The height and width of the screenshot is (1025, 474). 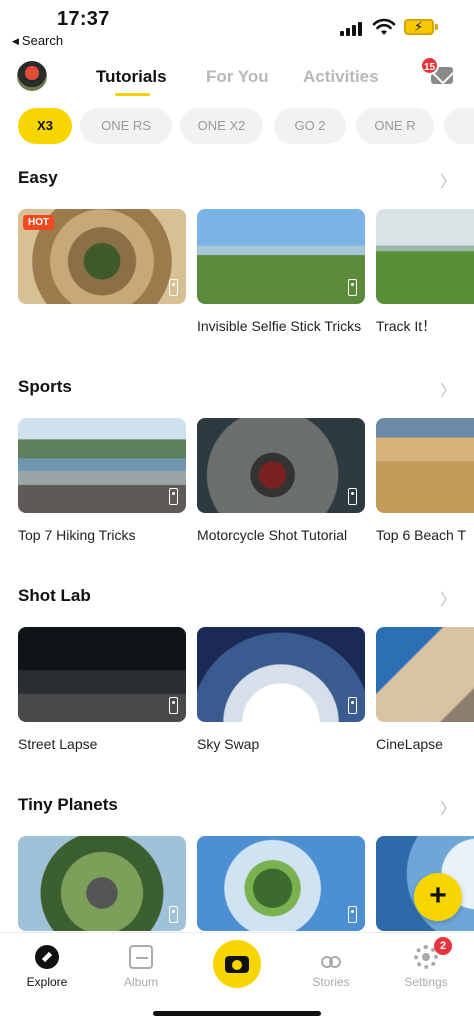 What do you see at coordinates (459, 126) in the screenshot?
I see `chip-next` at bounding box center [459, 126].